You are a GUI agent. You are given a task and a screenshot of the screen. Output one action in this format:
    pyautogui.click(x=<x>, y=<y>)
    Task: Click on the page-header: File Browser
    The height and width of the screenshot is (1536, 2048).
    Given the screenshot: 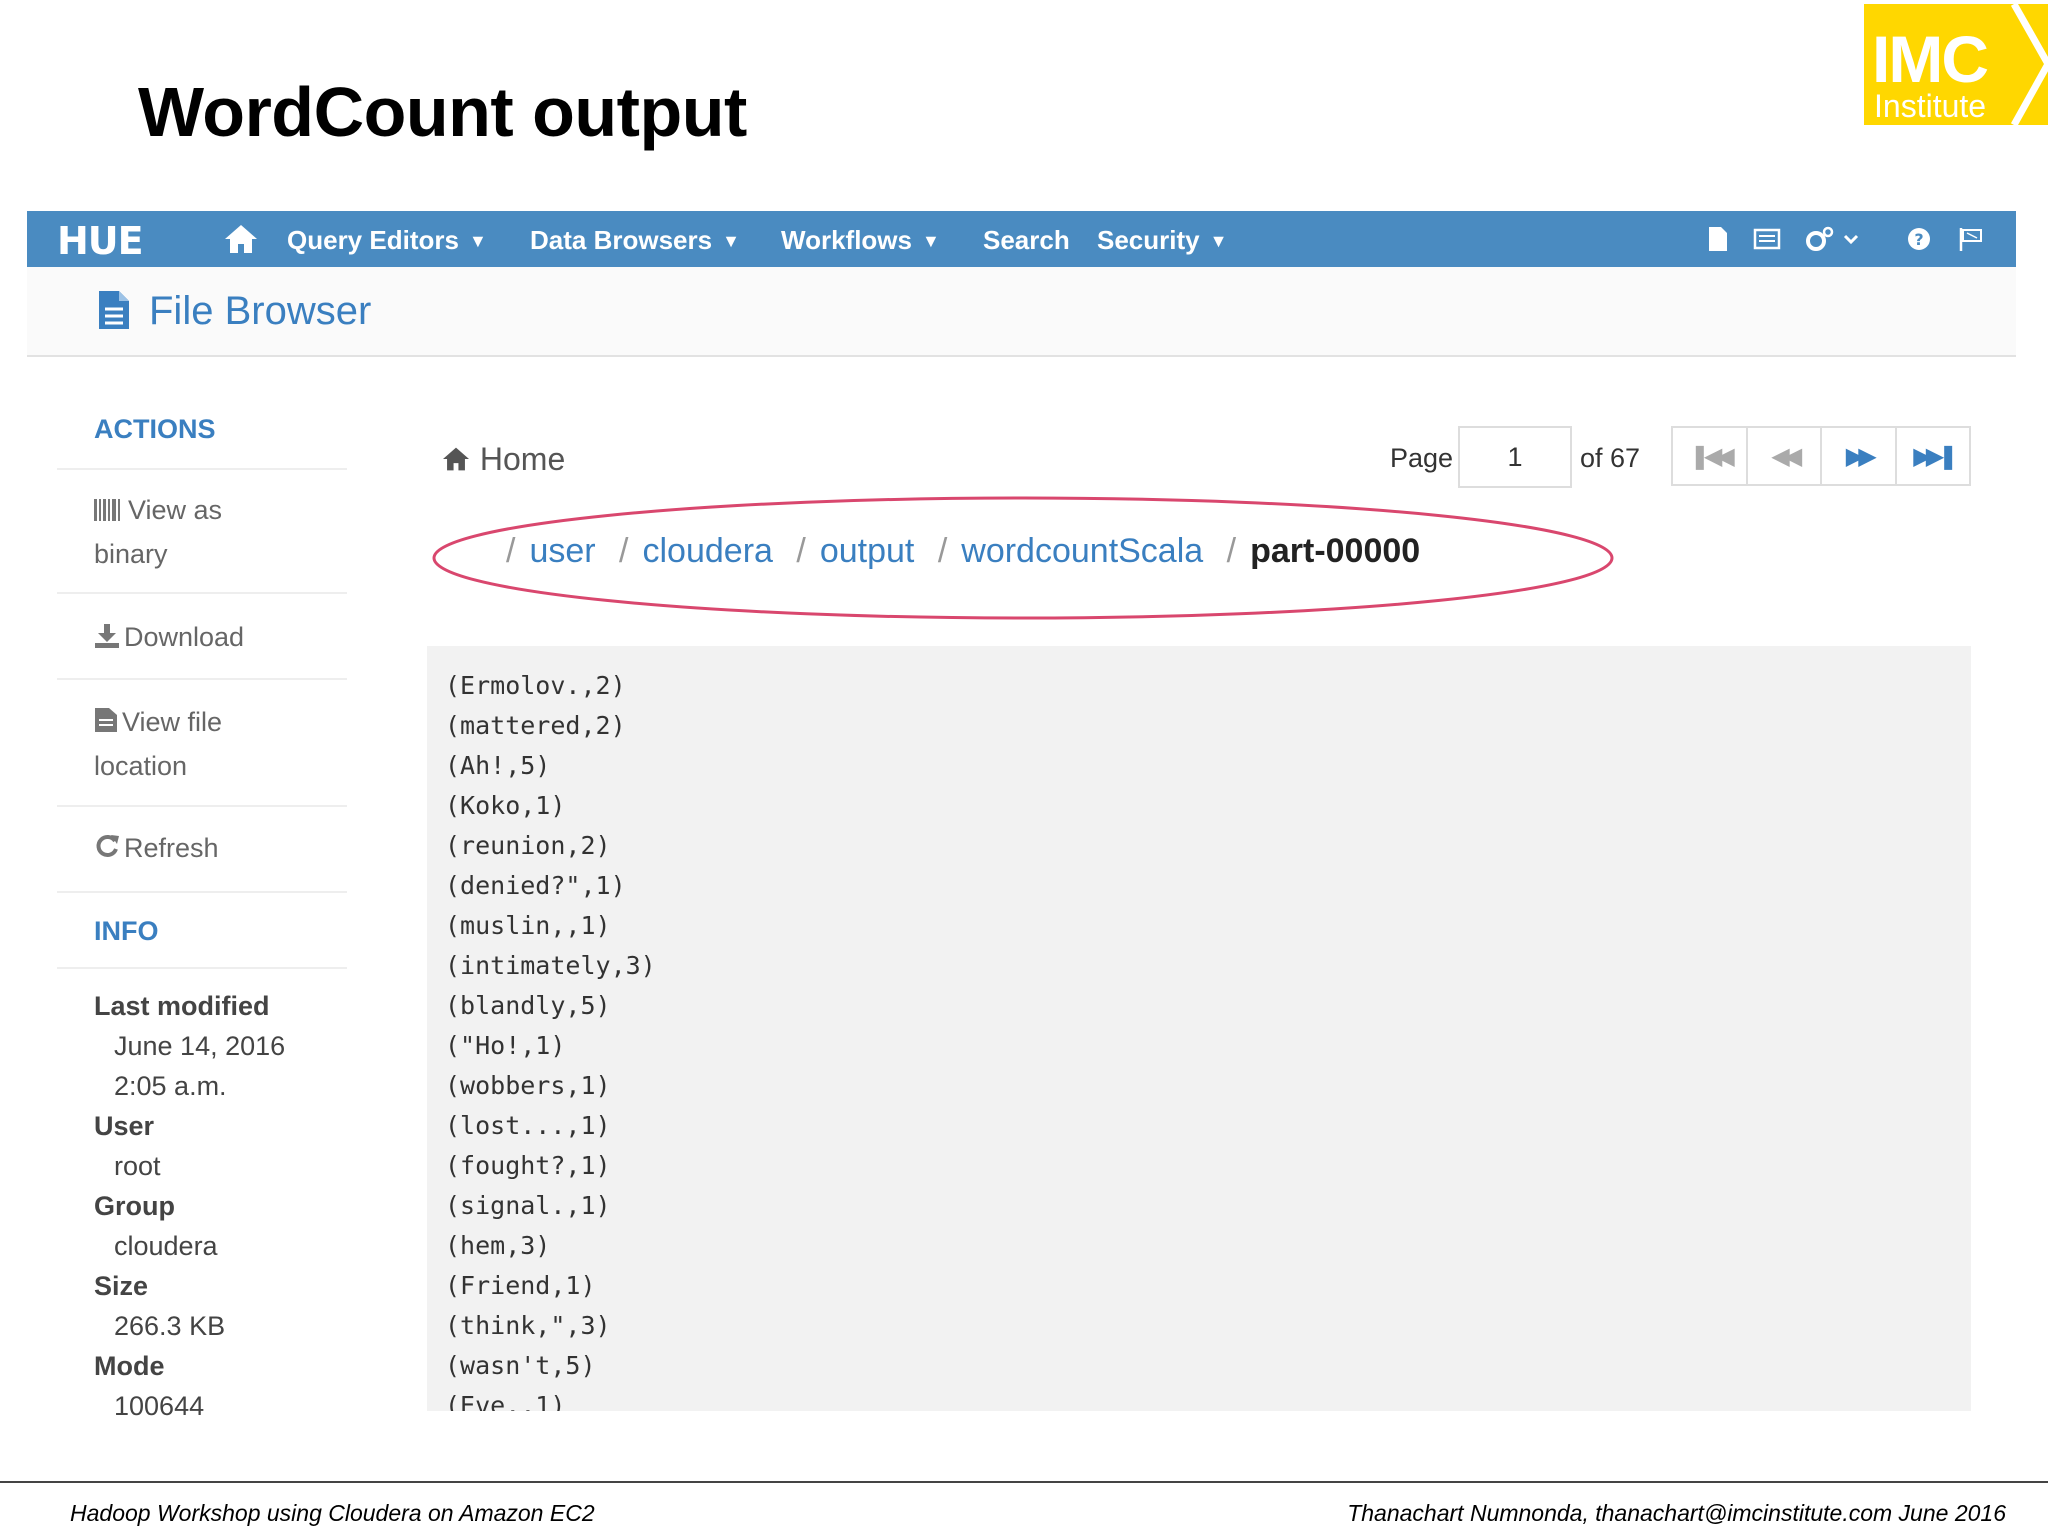 What is the action you would take?
    pyautogui.click(x=1021, y=312)
    